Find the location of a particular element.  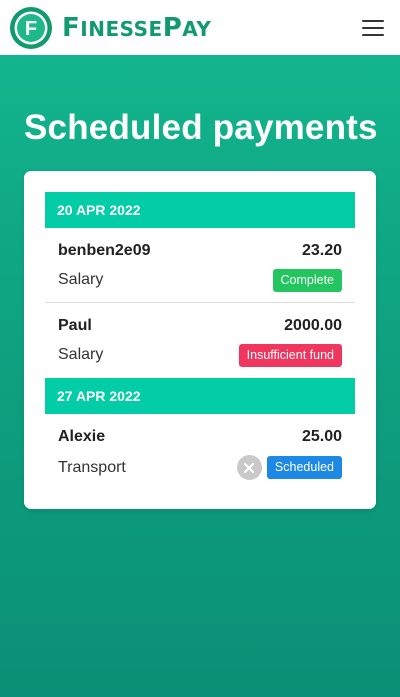

payee-name: Paul is located at coordinates (75, 325).